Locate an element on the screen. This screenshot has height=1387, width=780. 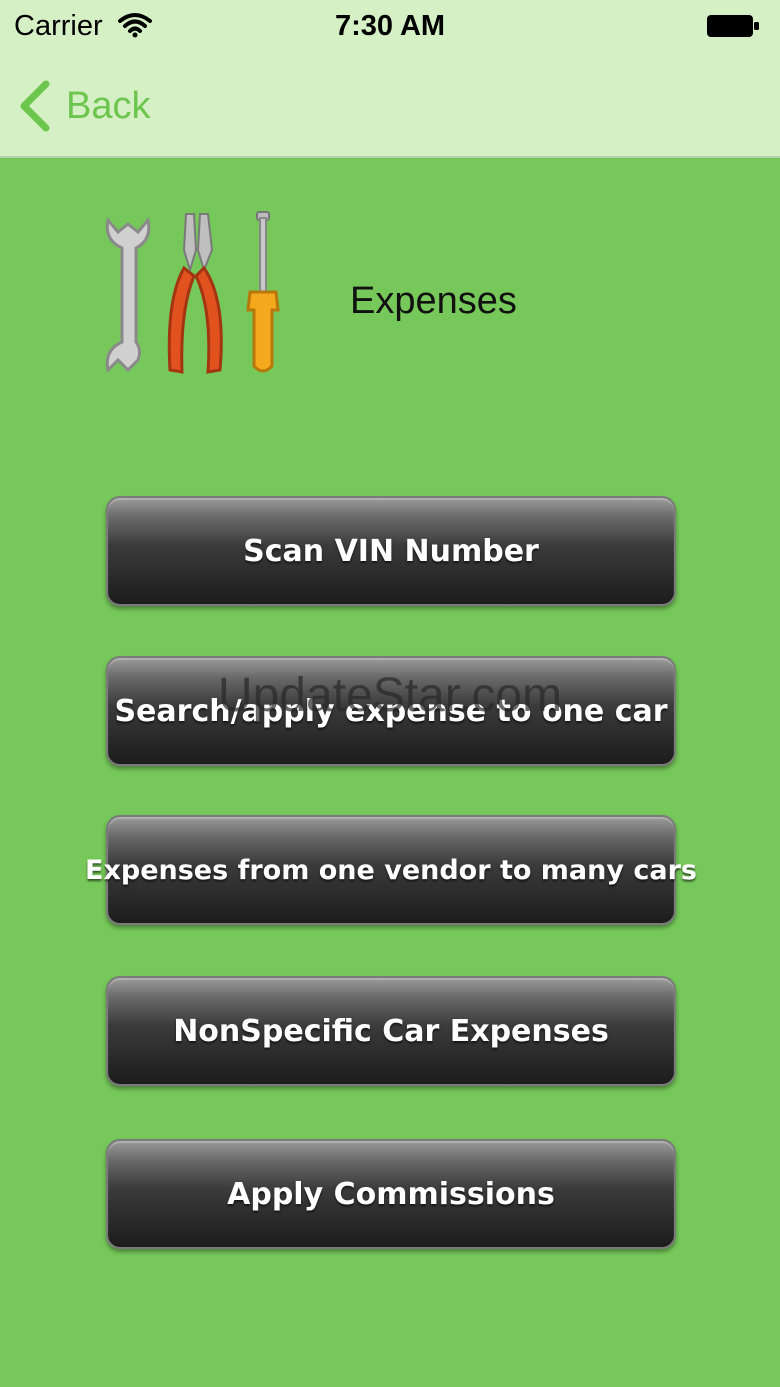
page-title: Expenses is located at coordinates (433, 301).